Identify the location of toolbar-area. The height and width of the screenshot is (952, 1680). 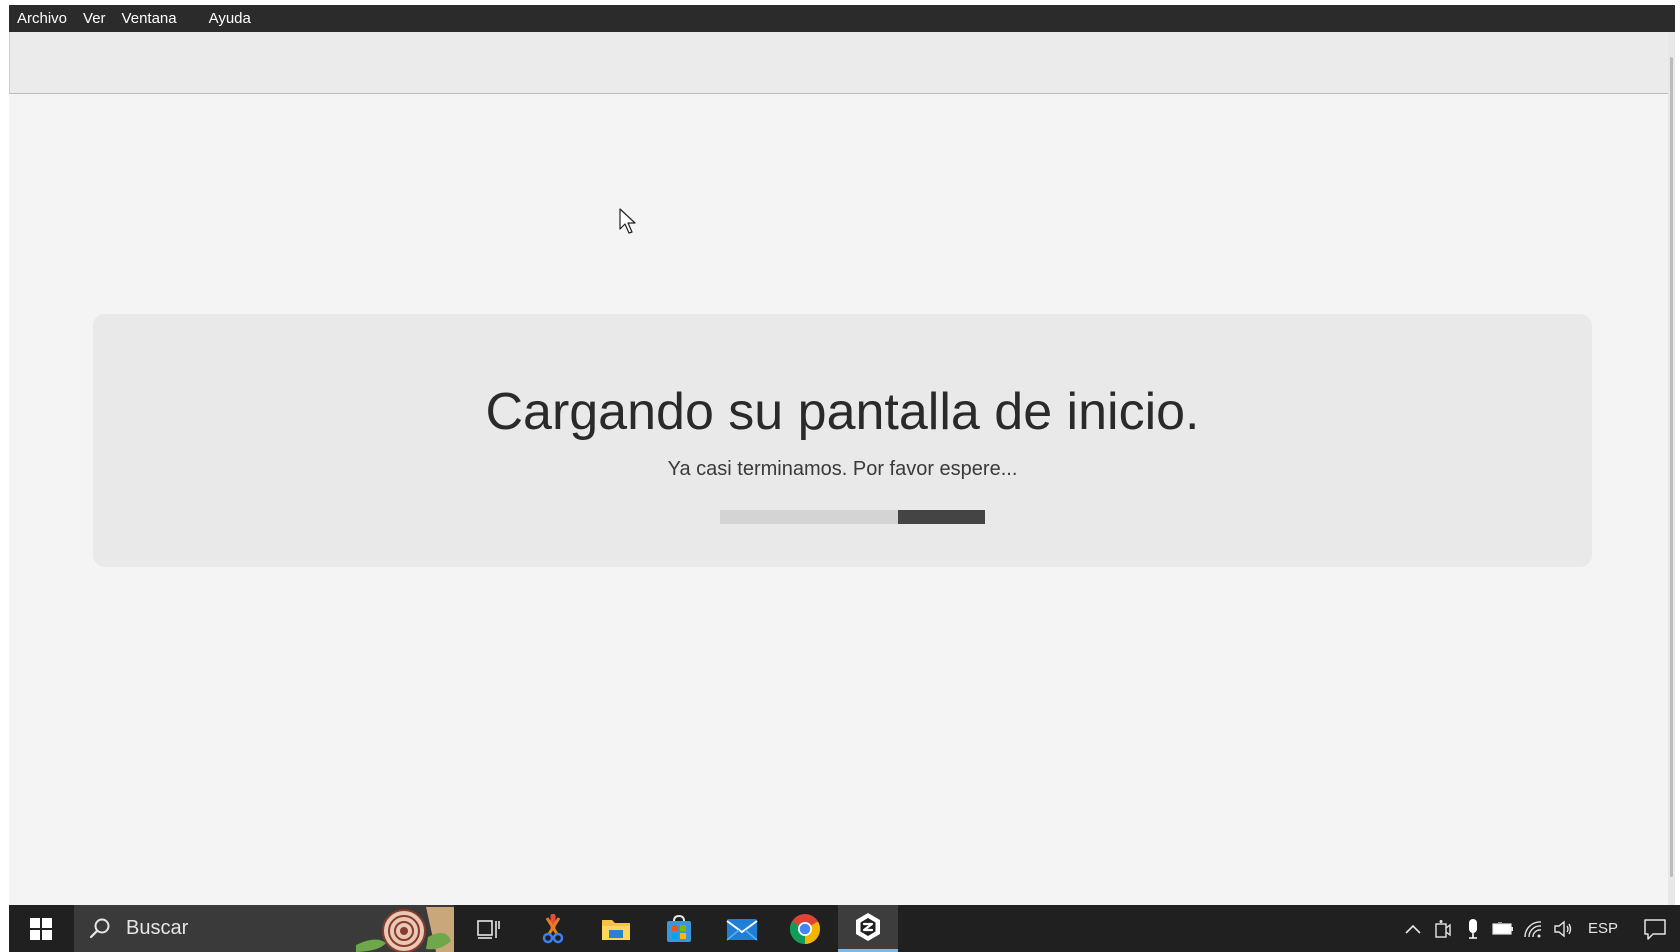
(842, 63).